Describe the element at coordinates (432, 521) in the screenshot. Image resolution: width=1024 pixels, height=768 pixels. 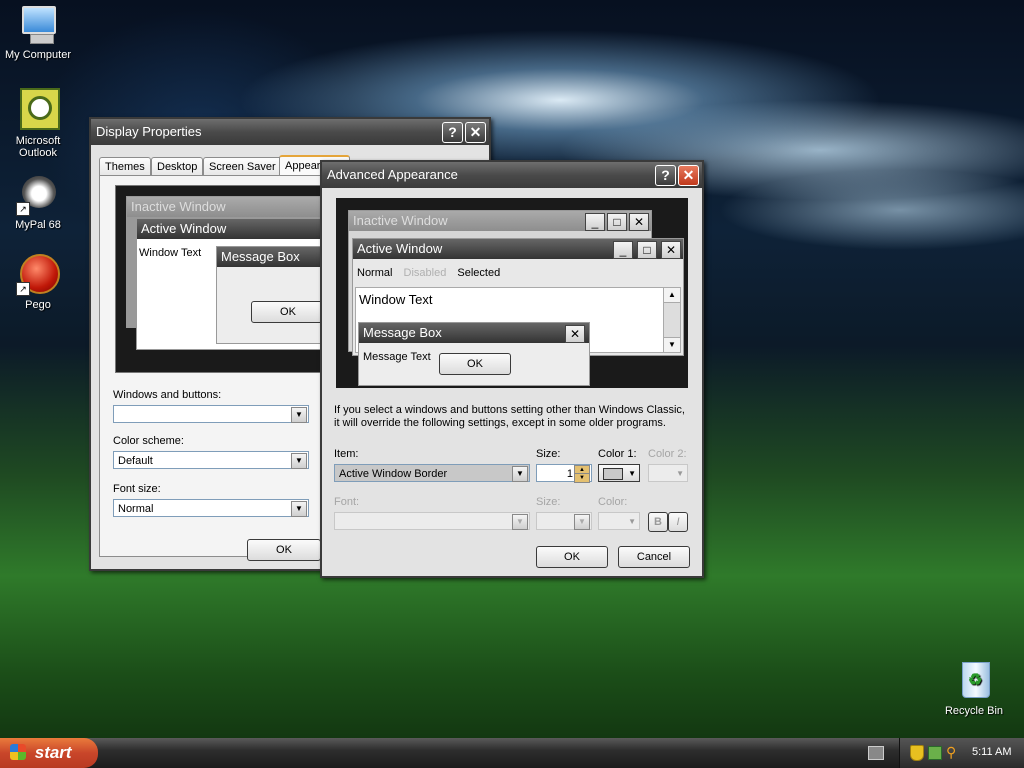
I see `font-select: ▼` at that location.